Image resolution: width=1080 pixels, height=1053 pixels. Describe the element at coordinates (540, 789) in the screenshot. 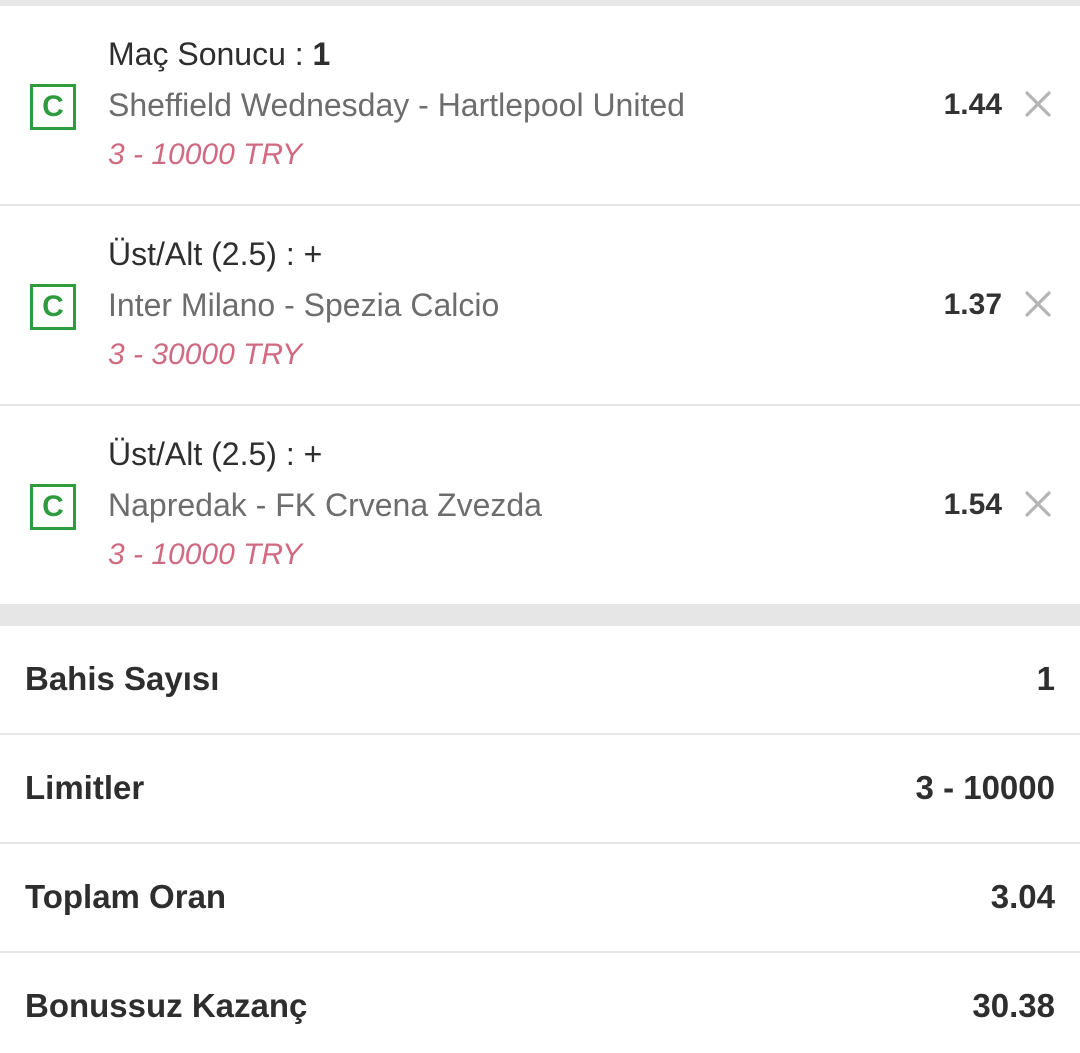

I see `summary-row-limits: Limitler 3 - 10000` at that location.